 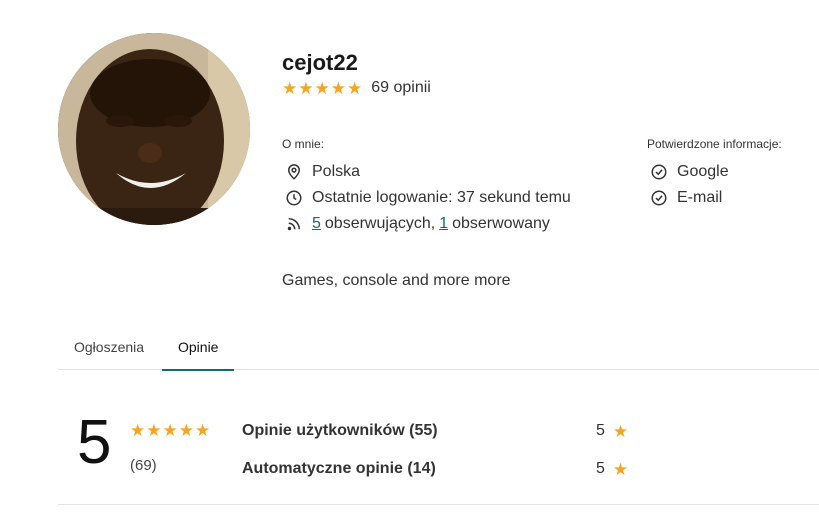 What do you see at coordinates (380, 223) in the screenshot?
I see `followers-text: obserwujących,` at bounding box center [380, 223].